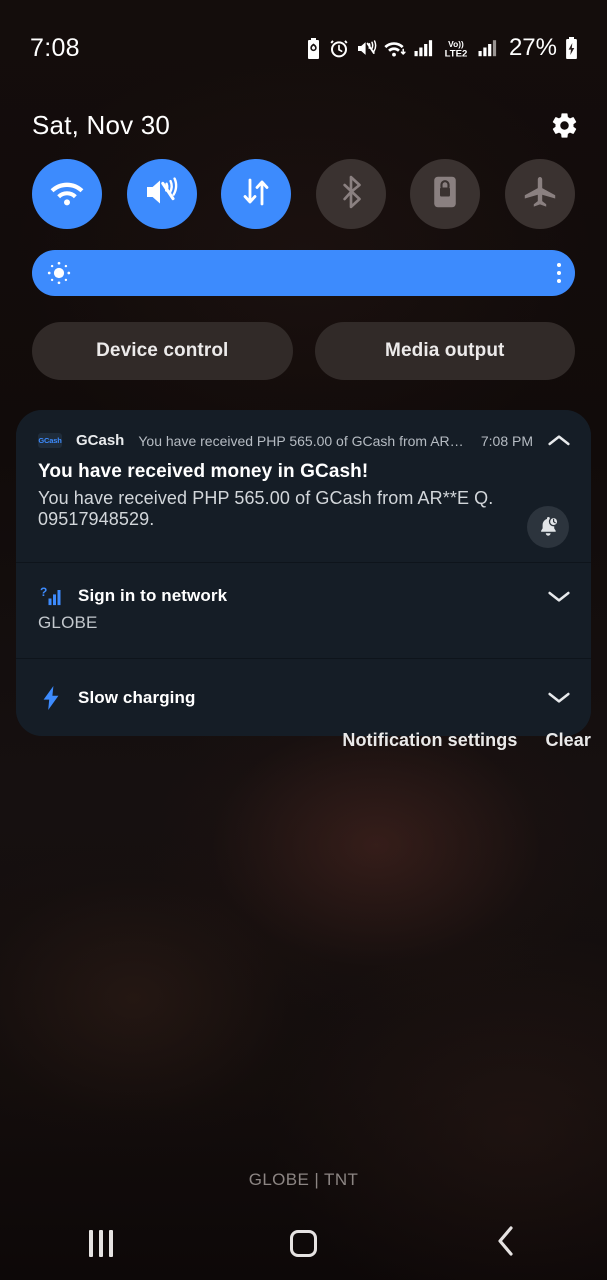 Image resolution: width=607 pixels, height=1280 pixels. I want to click on quick-toggle-wifi, so click(67, 194).